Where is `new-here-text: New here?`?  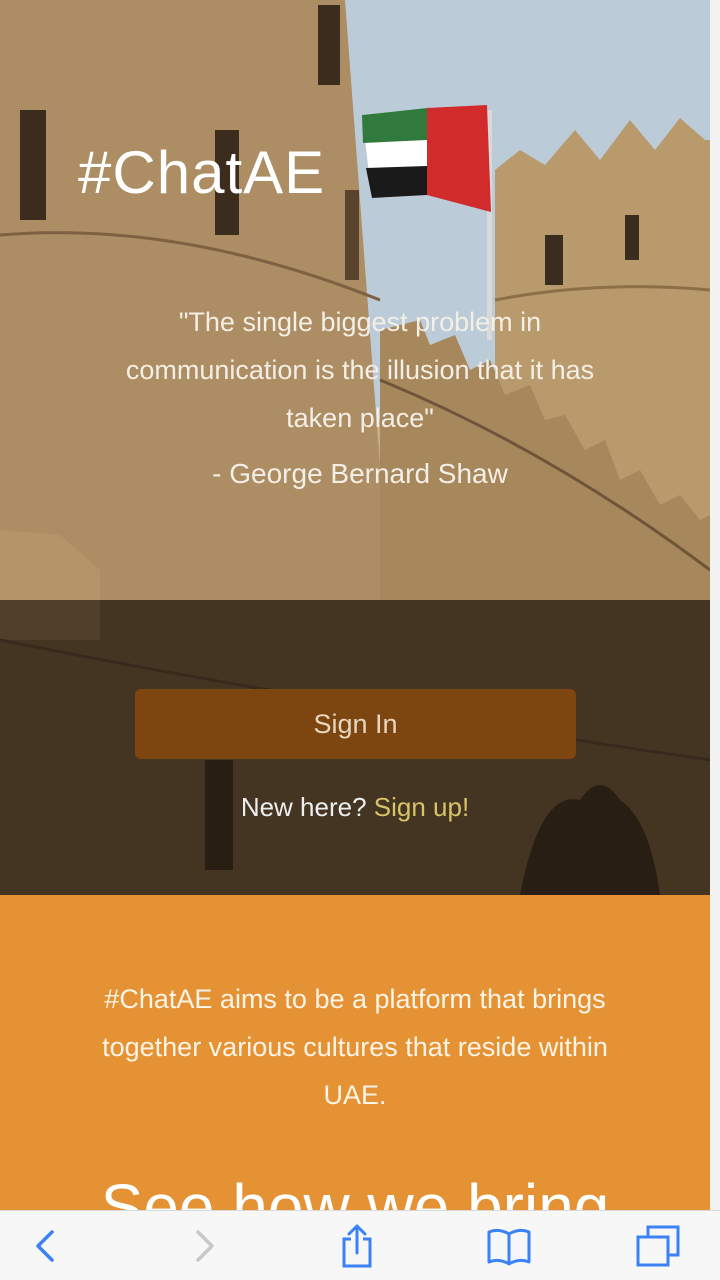
new-here-text: New here? is located at coordinates (303, 807).